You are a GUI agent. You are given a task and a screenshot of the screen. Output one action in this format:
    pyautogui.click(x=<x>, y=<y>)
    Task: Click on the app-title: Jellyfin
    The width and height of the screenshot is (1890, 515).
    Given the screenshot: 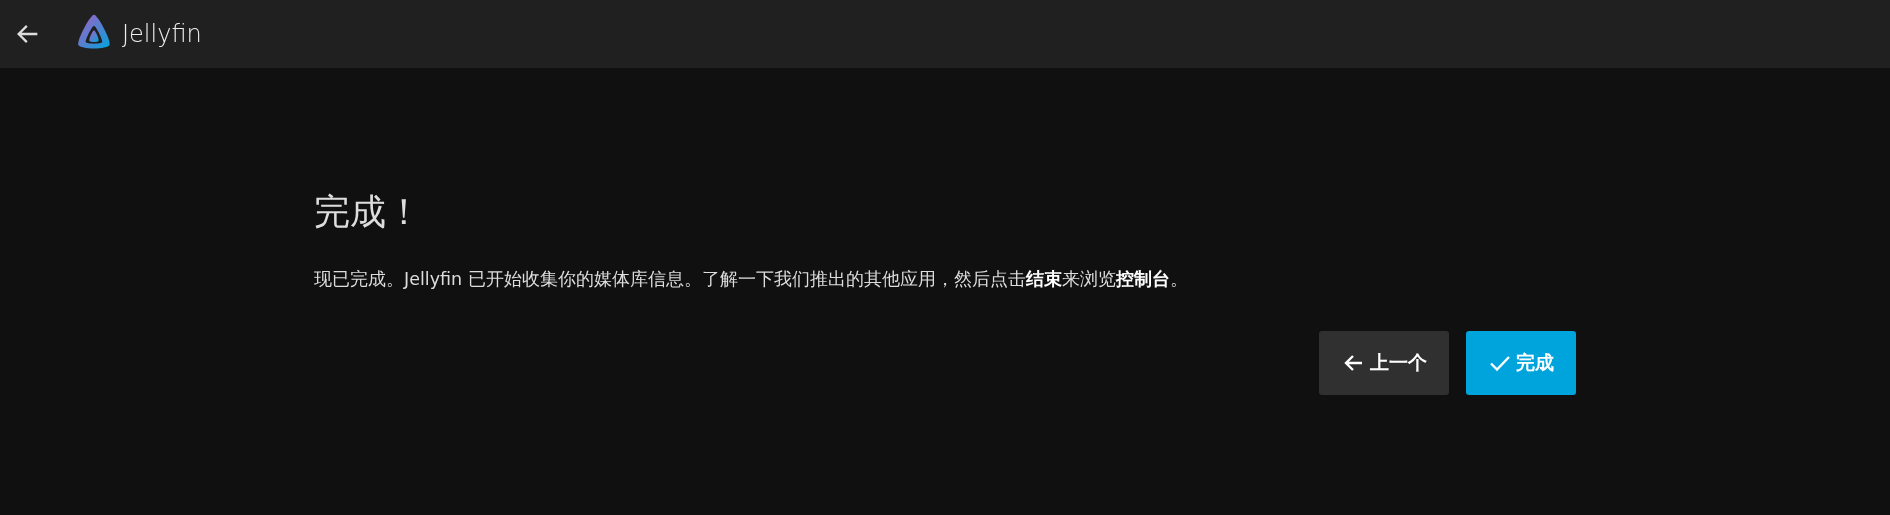 What is the action you would take?
    pyautogui.click(x=162, y=34)
    